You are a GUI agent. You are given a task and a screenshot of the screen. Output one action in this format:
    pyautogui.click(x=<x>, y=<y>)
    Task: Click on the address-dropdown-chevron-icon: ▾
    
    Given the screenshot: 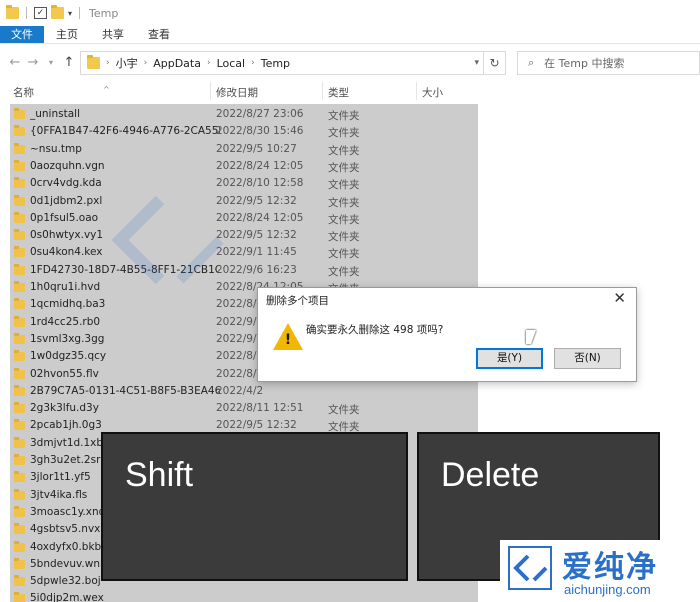 What is the action you would take?
    pyautogui.click(x=476, y=63)
    